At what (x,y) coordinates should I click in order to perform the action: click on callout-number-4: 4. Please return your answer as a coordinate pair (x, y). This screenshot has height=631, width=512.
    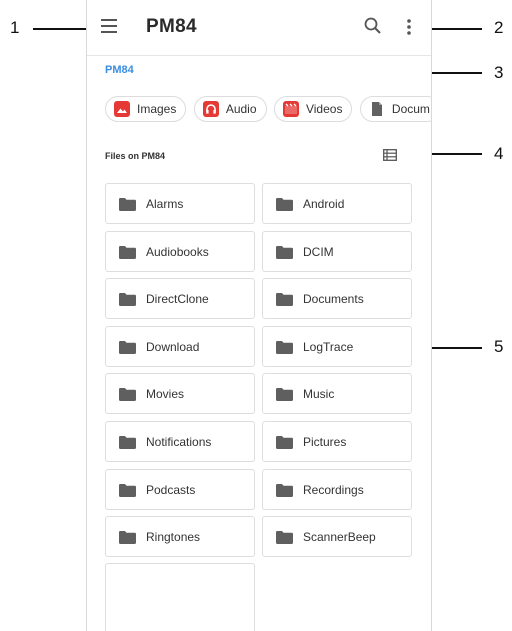
    Looking at the image, I should click on (499, 153).